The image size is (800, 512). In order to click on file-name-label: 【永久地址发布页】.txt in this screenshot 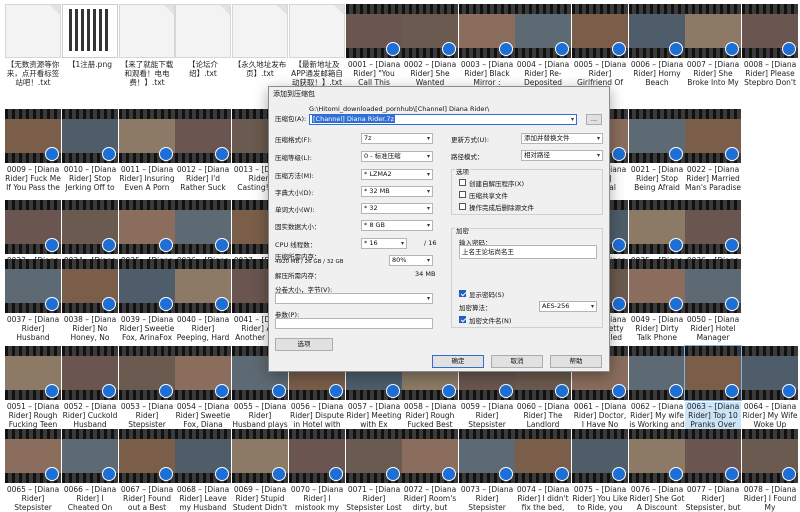, I will do `click(260, 69)`.